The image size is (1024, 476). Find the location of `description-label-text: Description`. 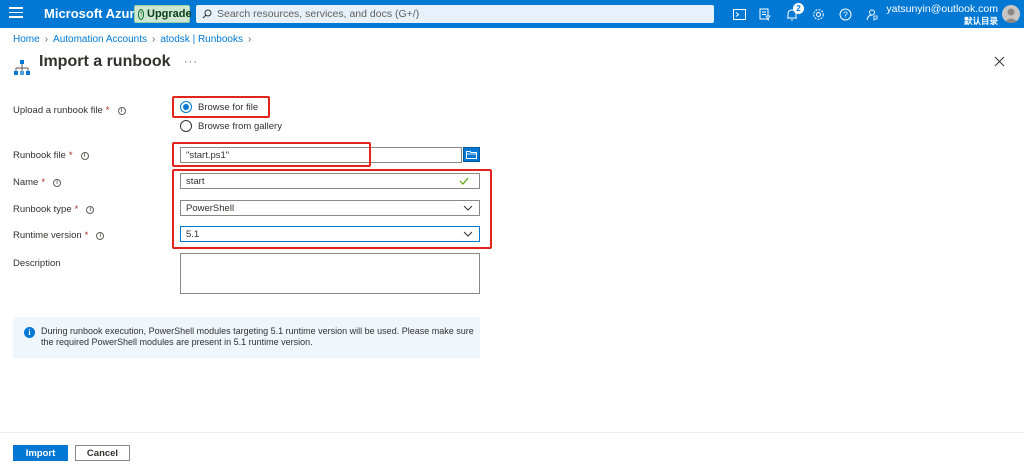

description-label-text: Description is located at coordinates (37, 263).